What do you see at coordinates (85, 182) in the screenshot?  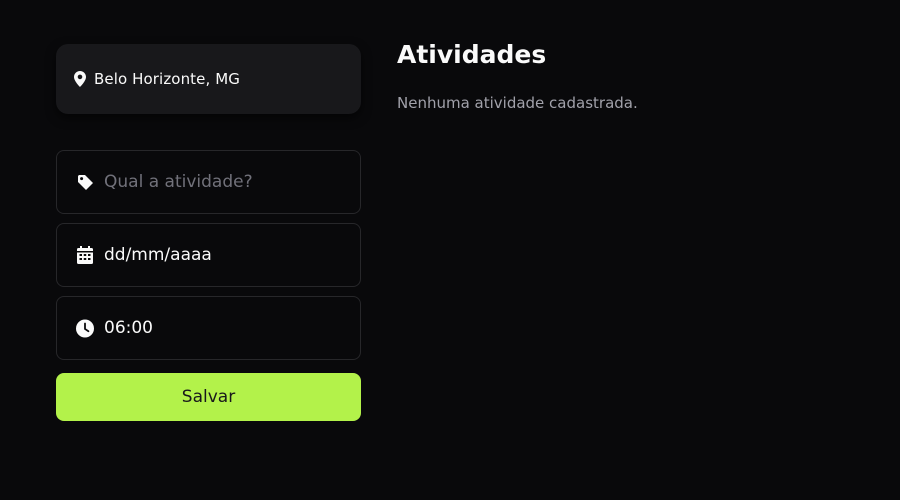 I see `tag-icon` at bounding box center [85, 182].